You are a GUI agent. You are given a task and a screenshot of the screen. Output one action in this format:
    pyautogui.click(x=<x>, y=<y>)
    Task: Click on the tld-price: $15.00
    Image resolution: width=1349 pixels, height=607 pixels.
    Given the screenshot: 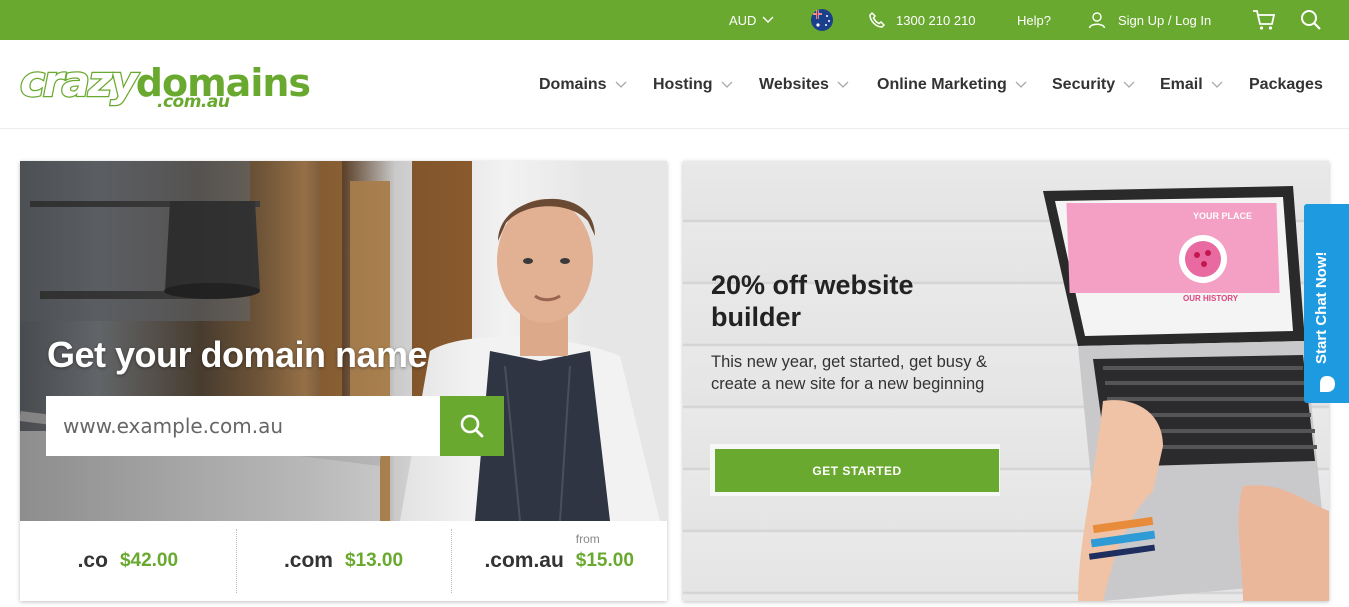 What is the action you would take?
    pyautogui.click(x=604, y=560)
    